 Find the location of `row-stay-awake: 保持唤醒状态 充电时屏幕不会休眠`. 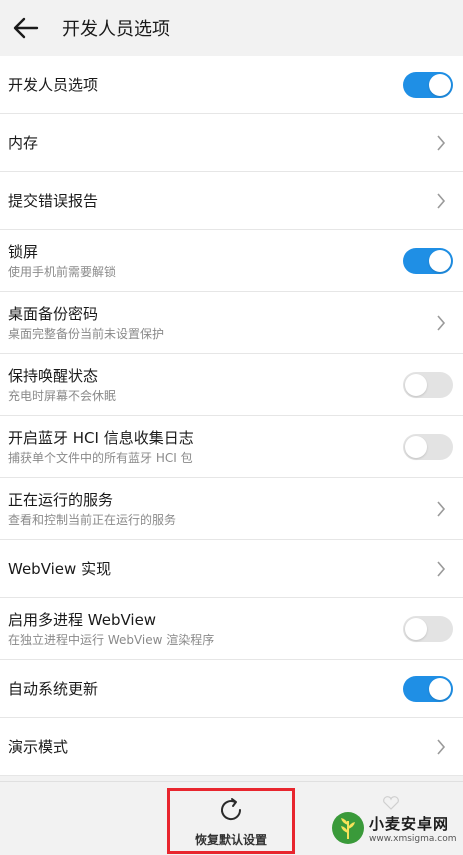

row-stay-awake: 保持唤醒状态 充电时屏幕不会休眠 is located at coordinates (231, 385).